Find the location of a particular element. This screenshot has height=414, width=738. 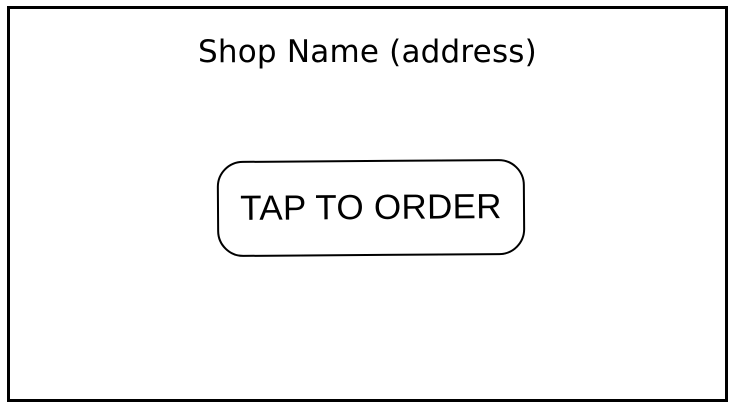

shop-name-title: Shop Name (address) is located at coordinates (367, 52).